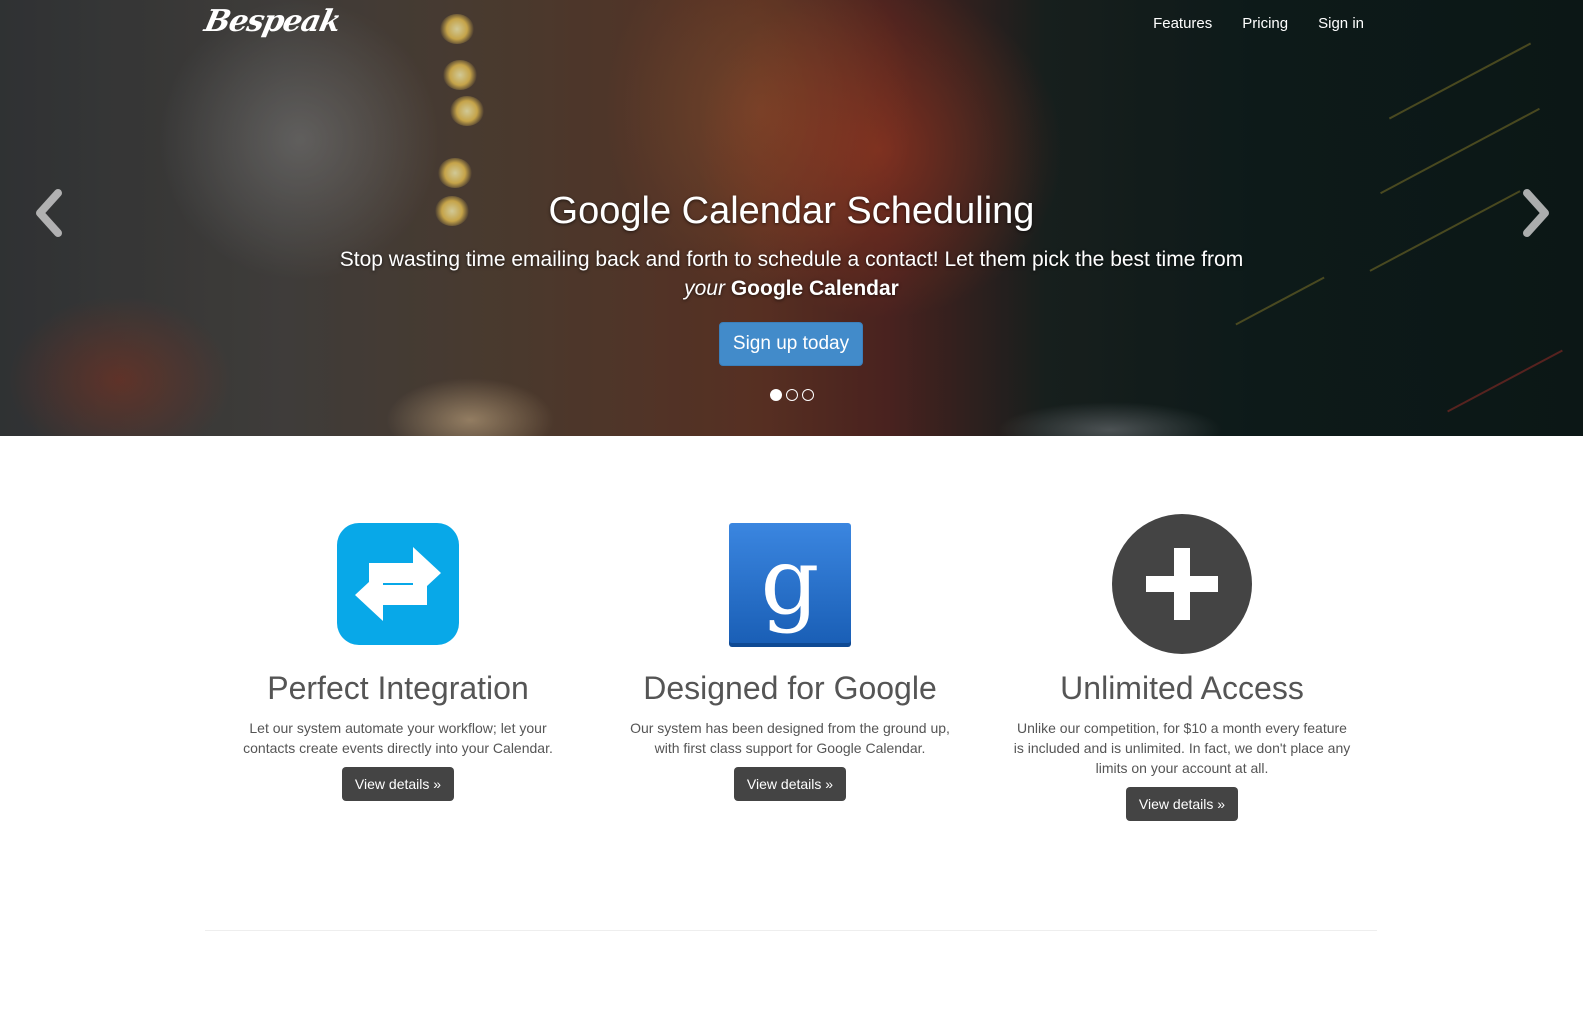 The image size is (1583, 1020). What do you see at coordinates (791, 344) in the screenshot?
I see `sign-up-button: Sign up today` at bounding box center [791, 344].